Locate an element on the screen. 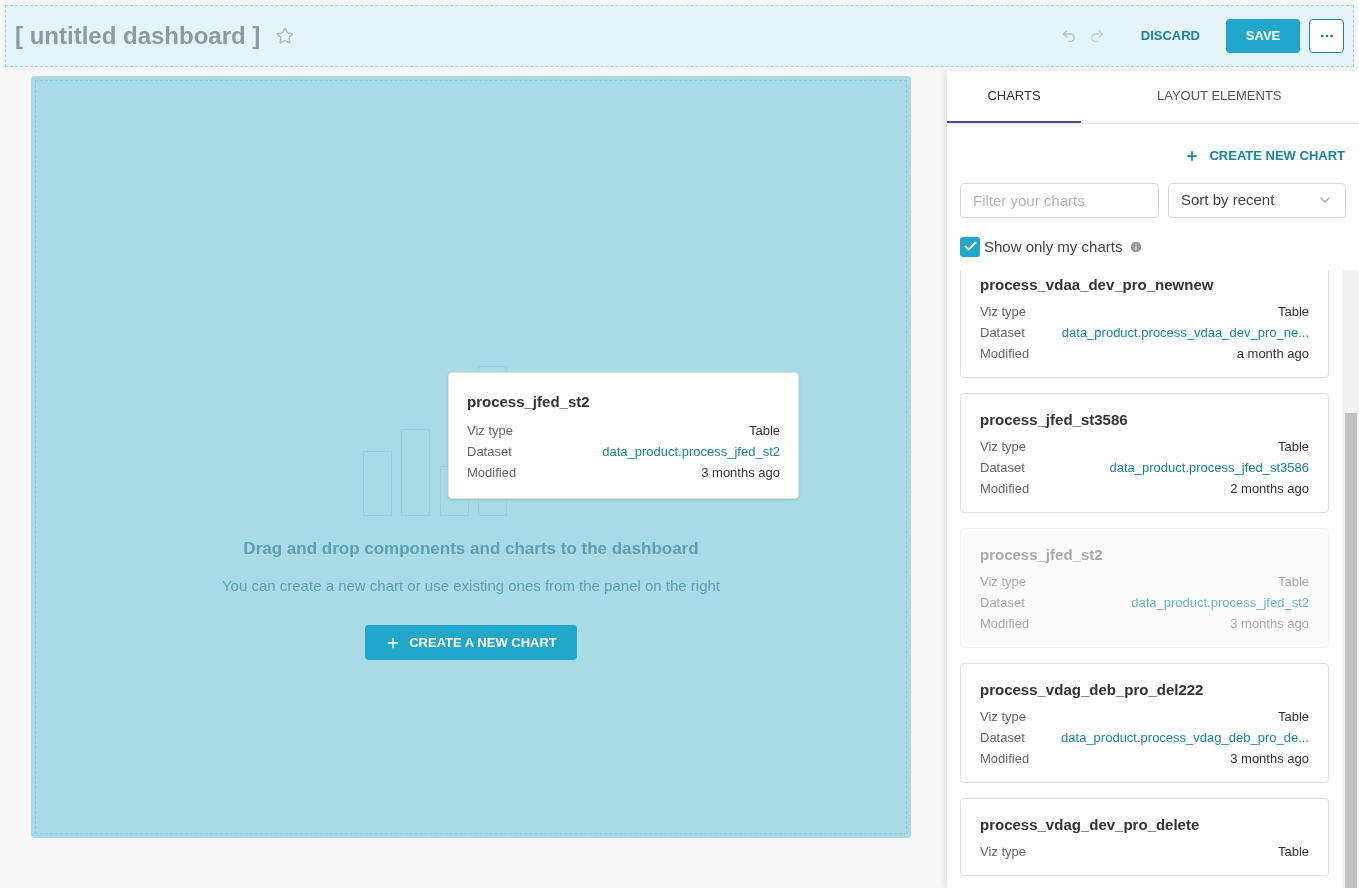 The height and width of the screenshot is (888, 1359). chart-title: process_vdag_dev_pro_delete is located at coordinates (1090, 825).